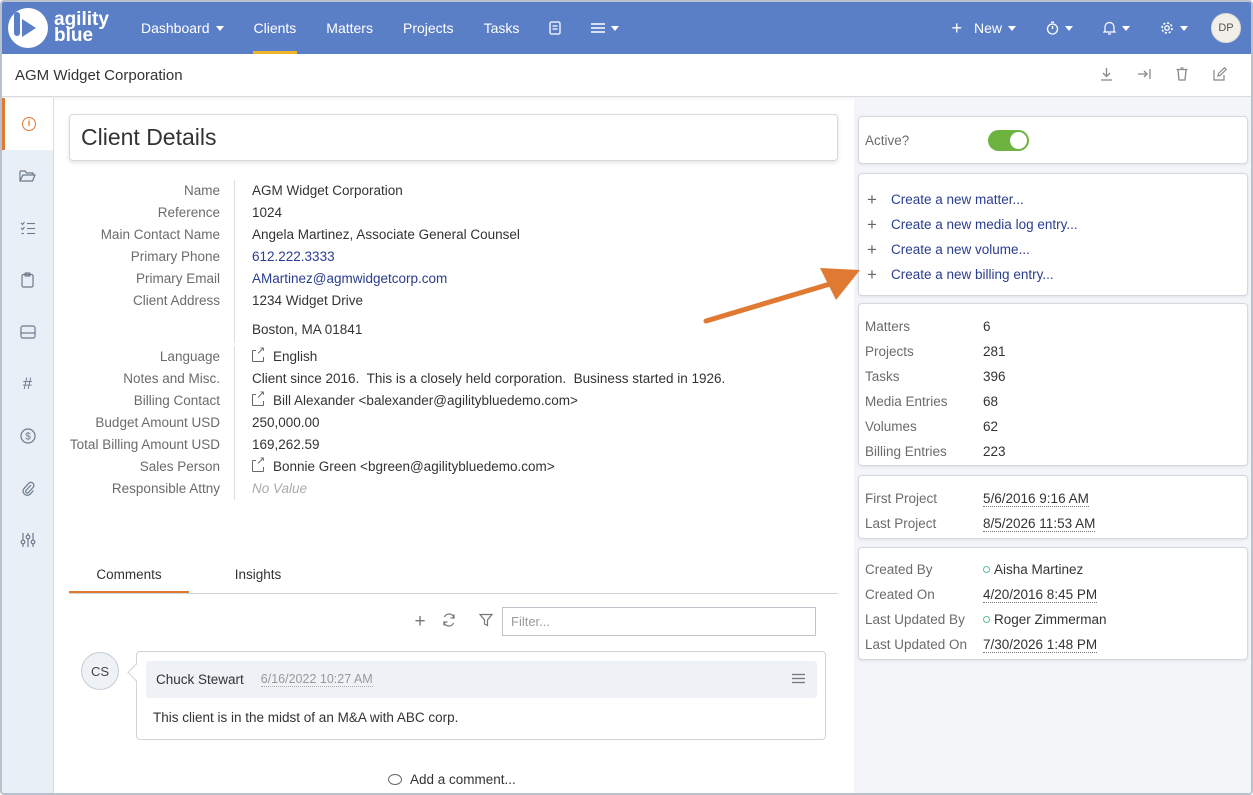  I want to click on tab-insights: Insights, so click(258, 575).